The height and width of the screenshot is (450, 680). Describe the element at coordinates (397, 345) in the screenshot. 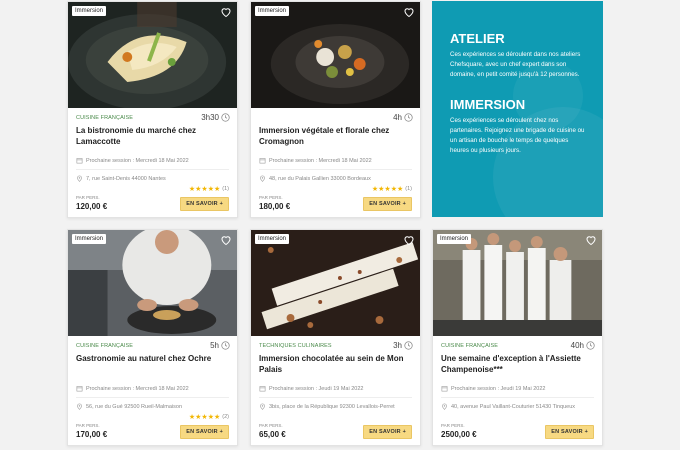

I see `duration-value: 3h` at that location.